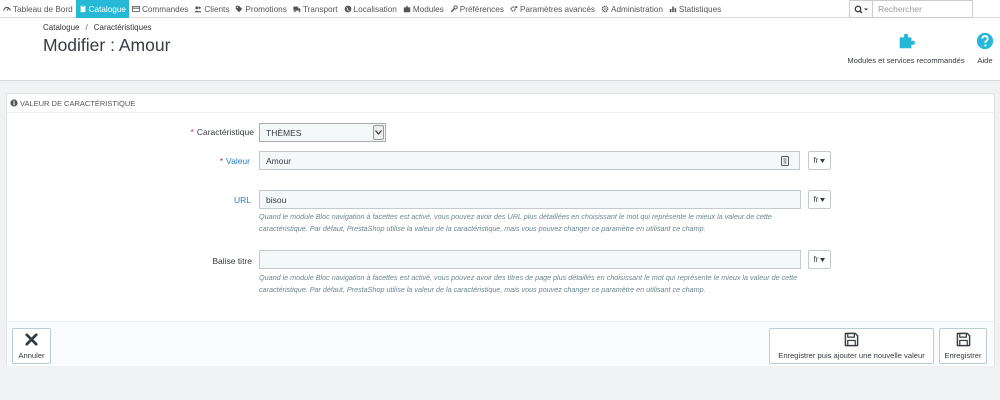 The height and width of the screenshot is (400, 1000). I want to click on value-input, so click(529, 160).